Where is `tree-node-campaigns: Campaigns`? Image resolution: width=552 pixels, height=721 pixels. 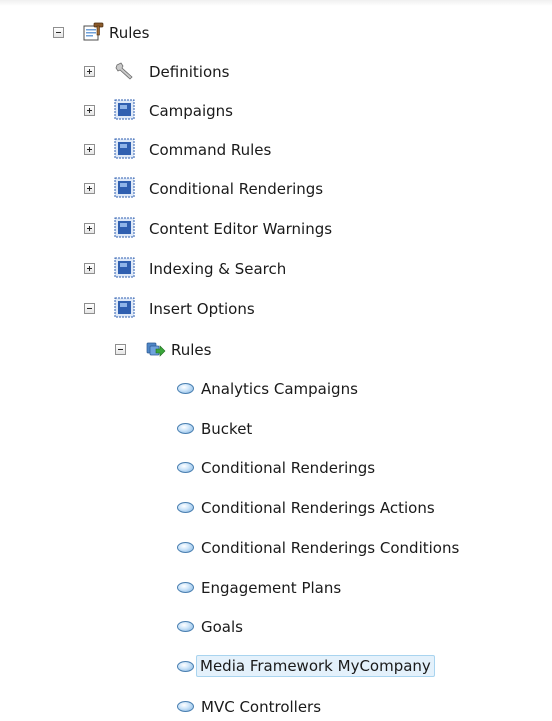
tree-node-campaigns: Campaigns is located at coordinates (276, 111).